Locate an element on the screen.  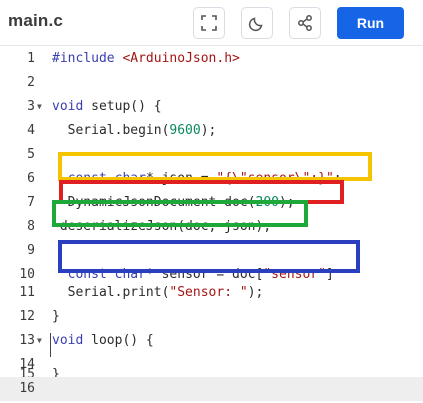
line-number: 12 is located at coordinates (27, 316).